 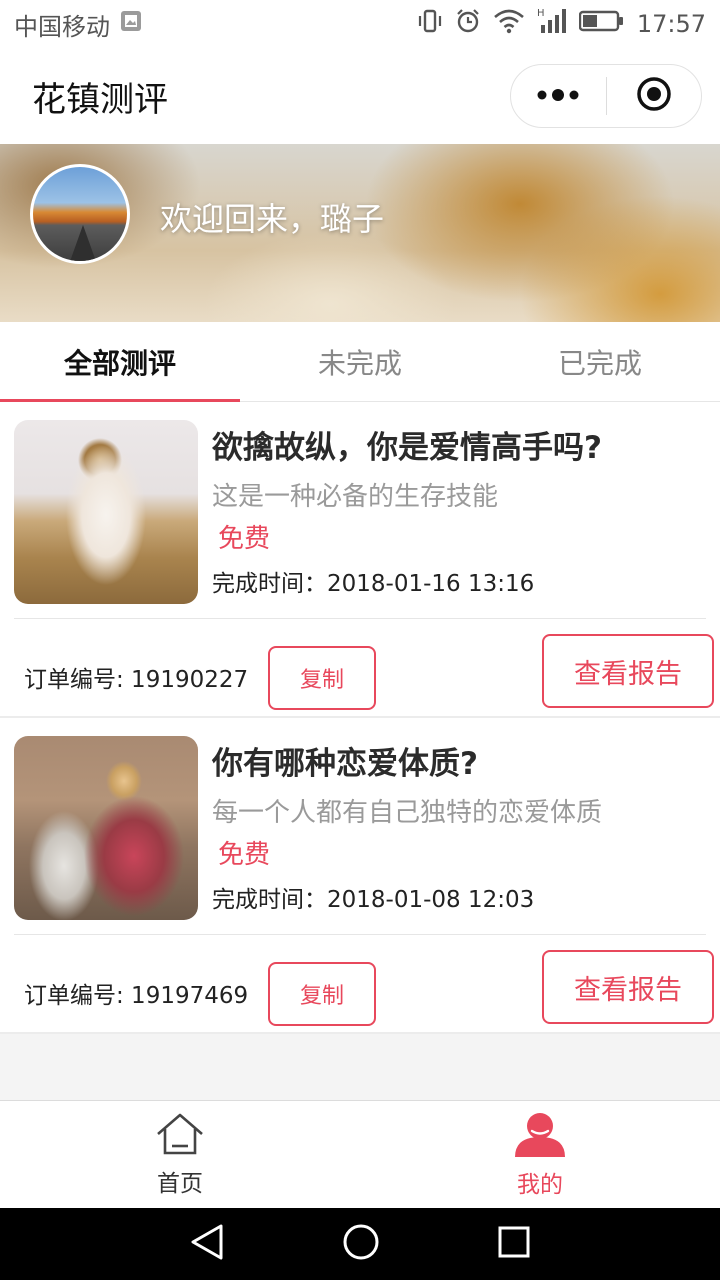 I want to click on tabbar-item-mine: 我的, so click(x=540, y=1154).